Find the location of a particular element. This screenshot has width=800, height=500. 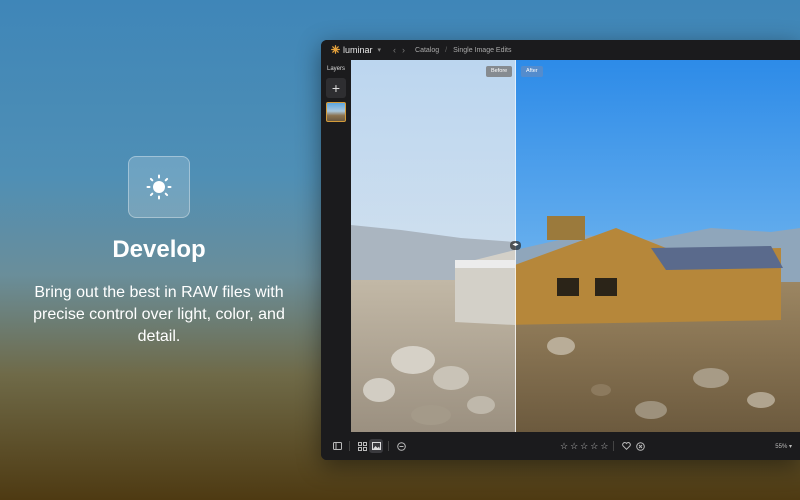

zoom-value: 55% is located at coordinates (781, 446).